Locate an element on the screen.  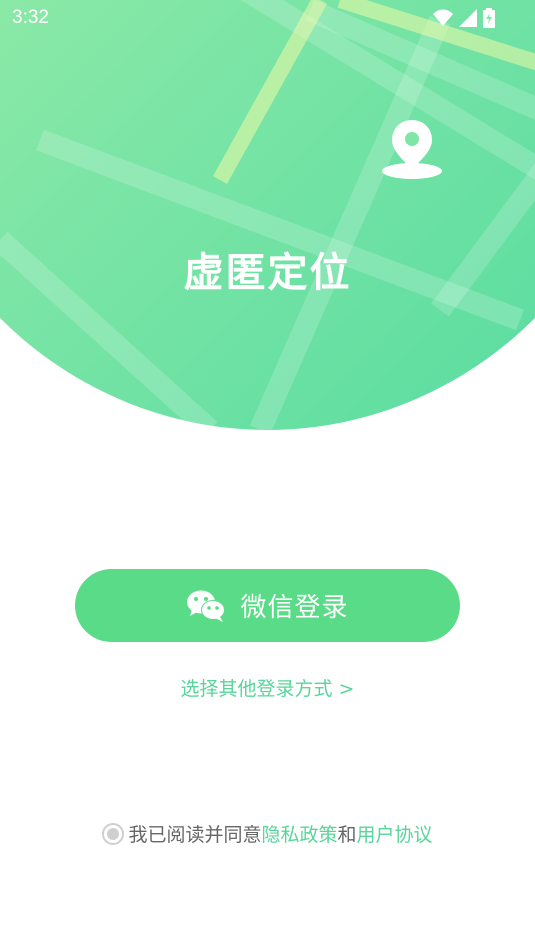
battery-charging-icon is located at coordinates (489, 18).